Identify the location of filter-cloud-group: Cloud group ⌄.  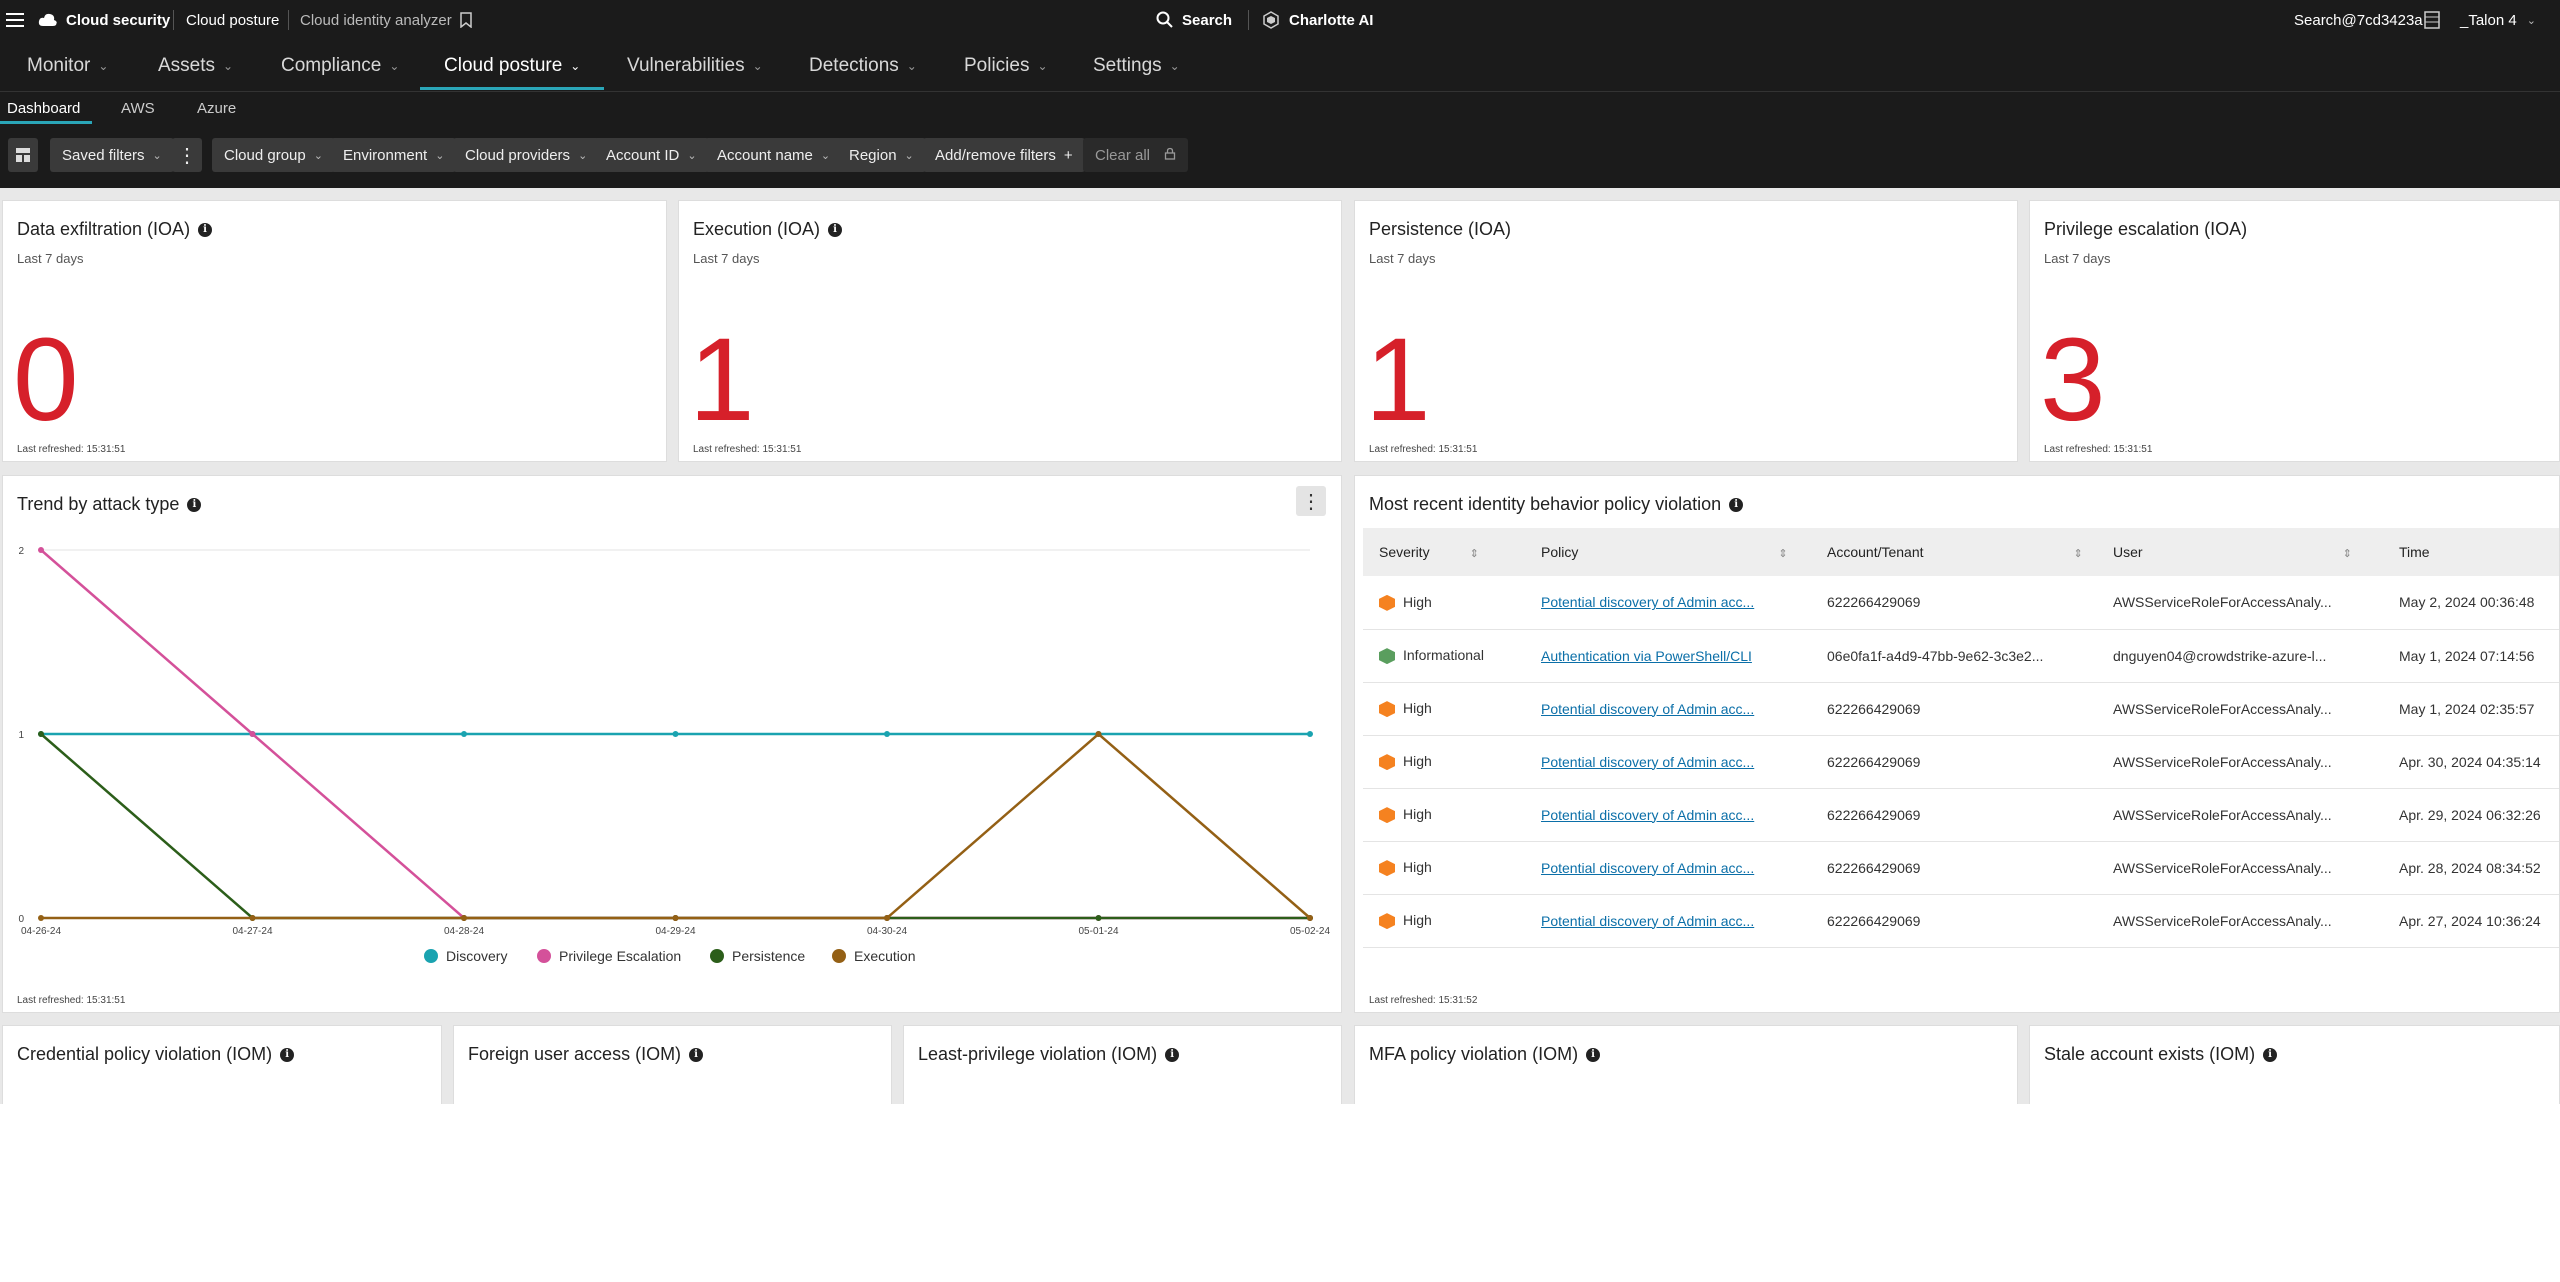
(273, 155).